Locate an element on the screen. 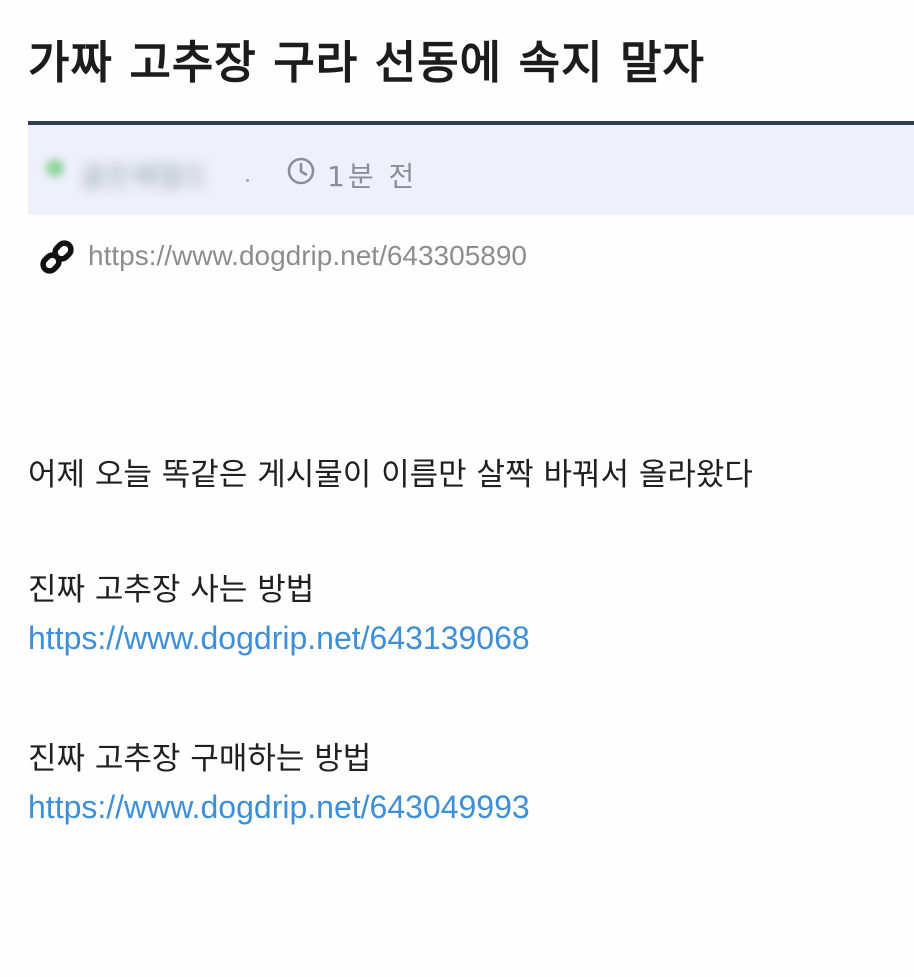  post-url: https://www.dogdrip.net/643305890 is located at coordinates (307, 256).